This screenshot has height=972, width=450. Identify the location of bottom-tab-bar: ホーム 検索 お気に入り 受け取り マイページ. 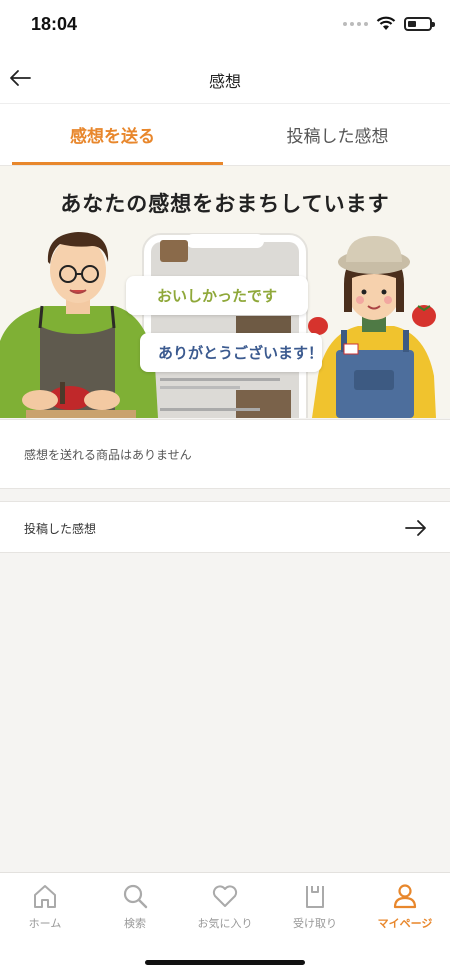
(225, 922).